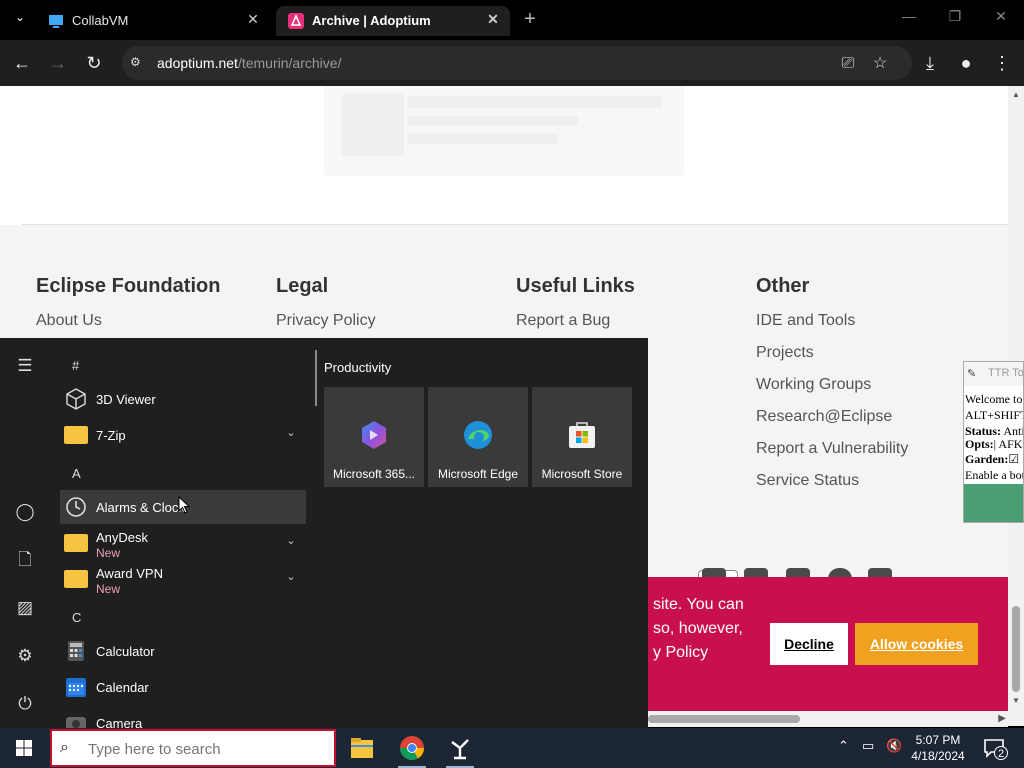  What do you see at coordinates (938, 748) in the screenshot?
I see `taskbar-clock: 5:07 PM 4/18/2024` at bounding box center [938, 748].